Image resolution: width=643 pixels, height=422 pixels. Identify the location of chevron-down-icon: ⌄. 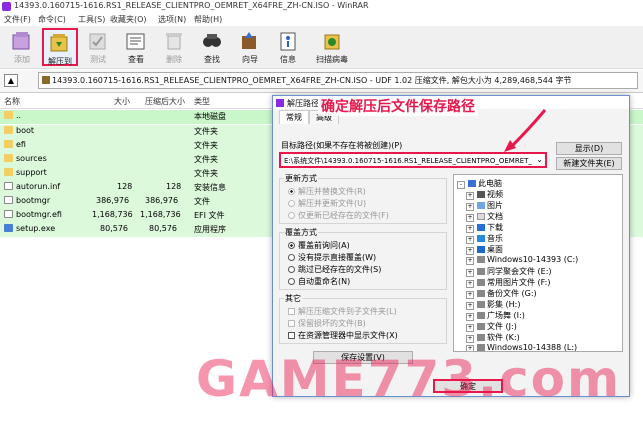
(539, 159).